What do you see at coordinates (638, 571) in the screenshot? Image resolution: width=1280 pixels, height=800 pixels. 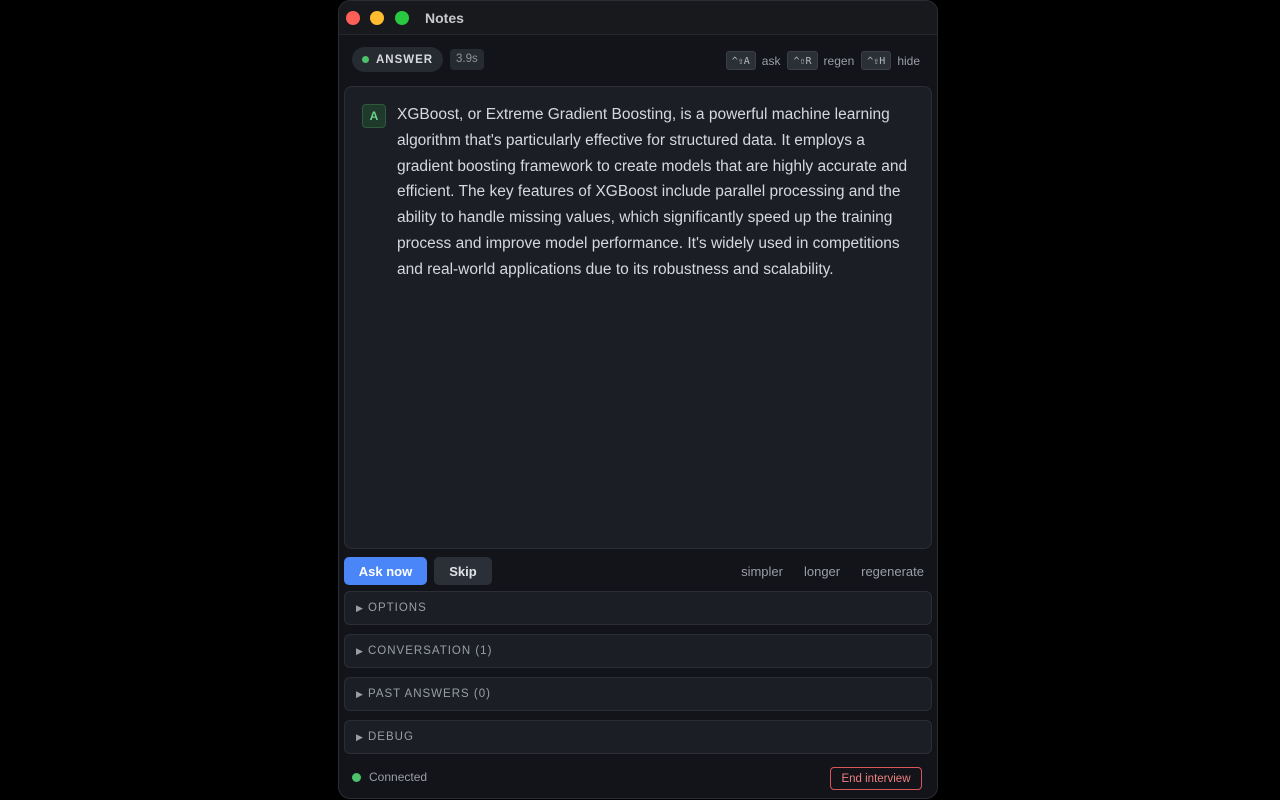 I see `action-bar: Ask now Skip simpler longer regenerate` at bounding box center [638, 571].